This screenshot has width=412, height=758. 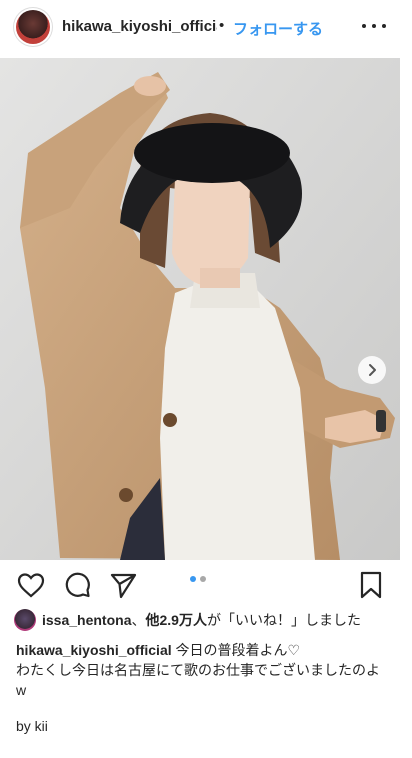 I want to click on likes-count: 他2.9万人, so click(x=175, y=620).